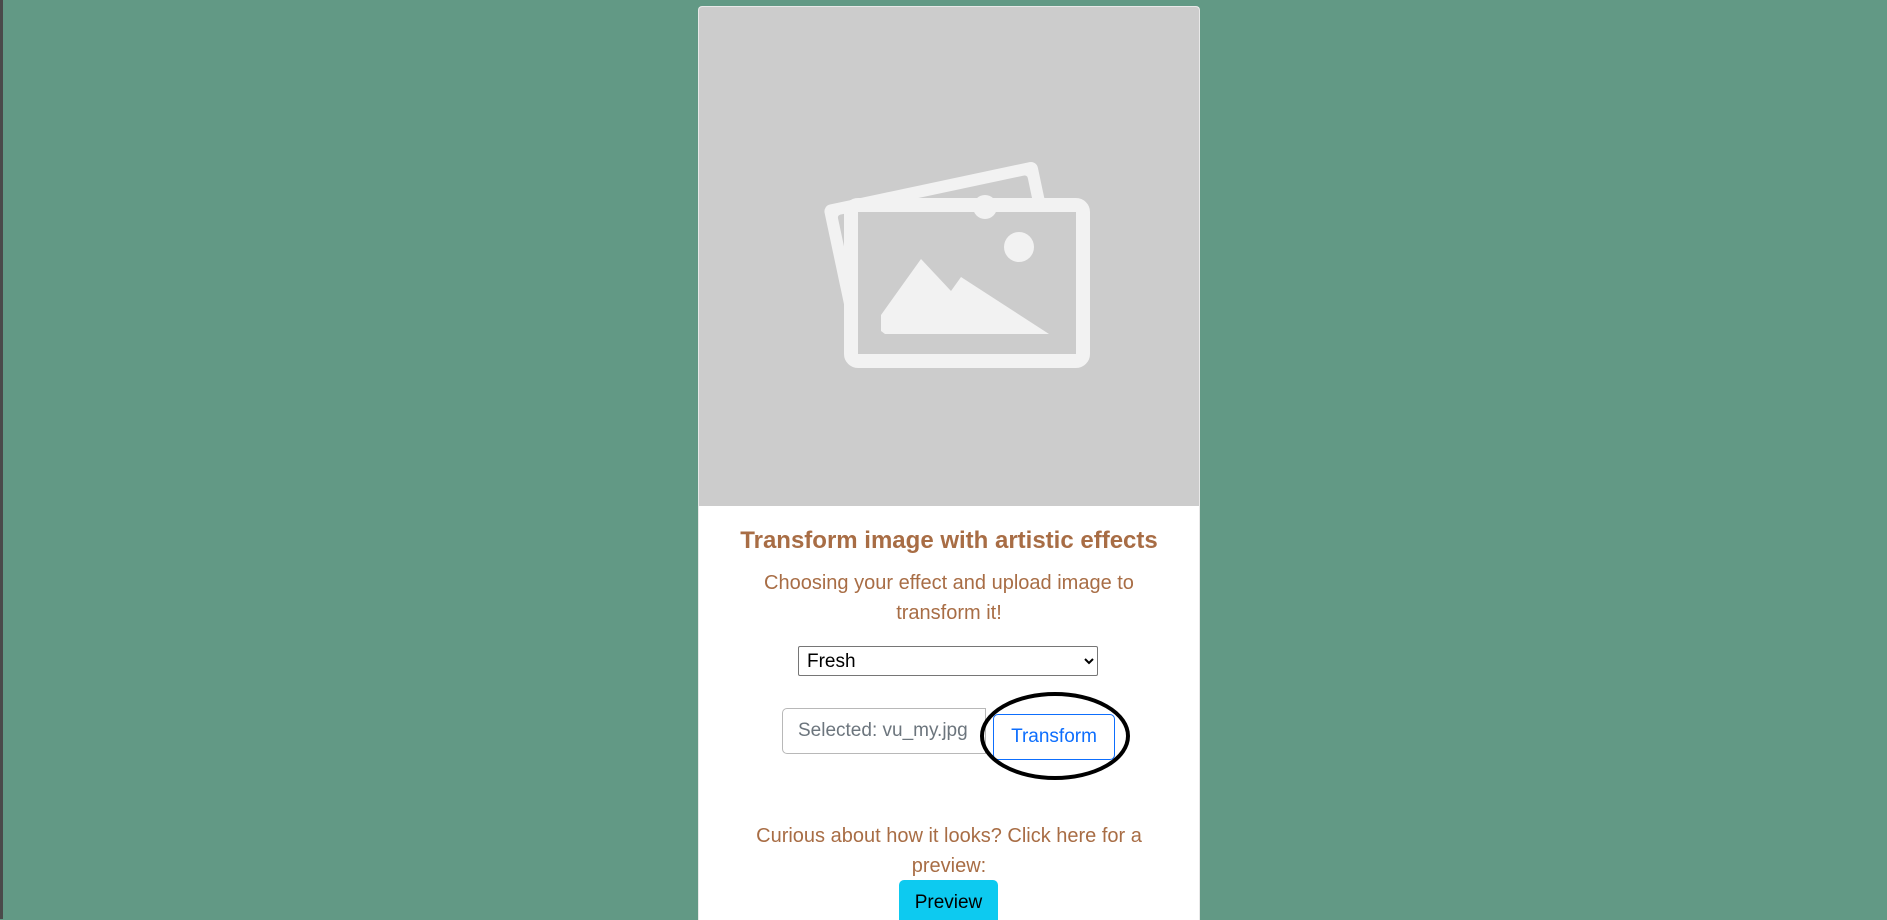 The image size is (1887, 920). Describe the element at coordinates (1, 459) in the screenshot. I see `window-edge` at that location.